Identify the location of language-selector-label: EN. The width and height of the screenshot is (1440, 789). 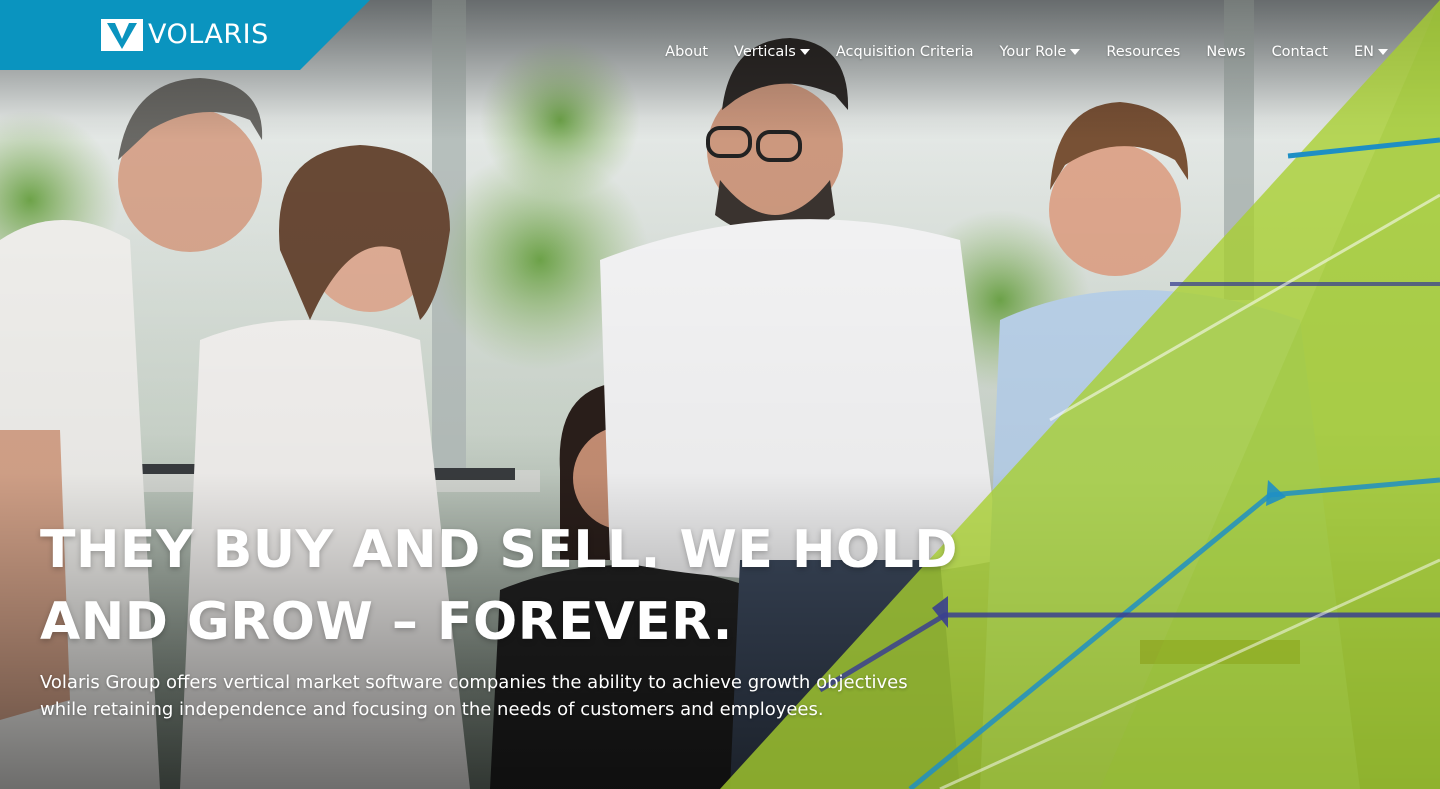
(1363, 52).